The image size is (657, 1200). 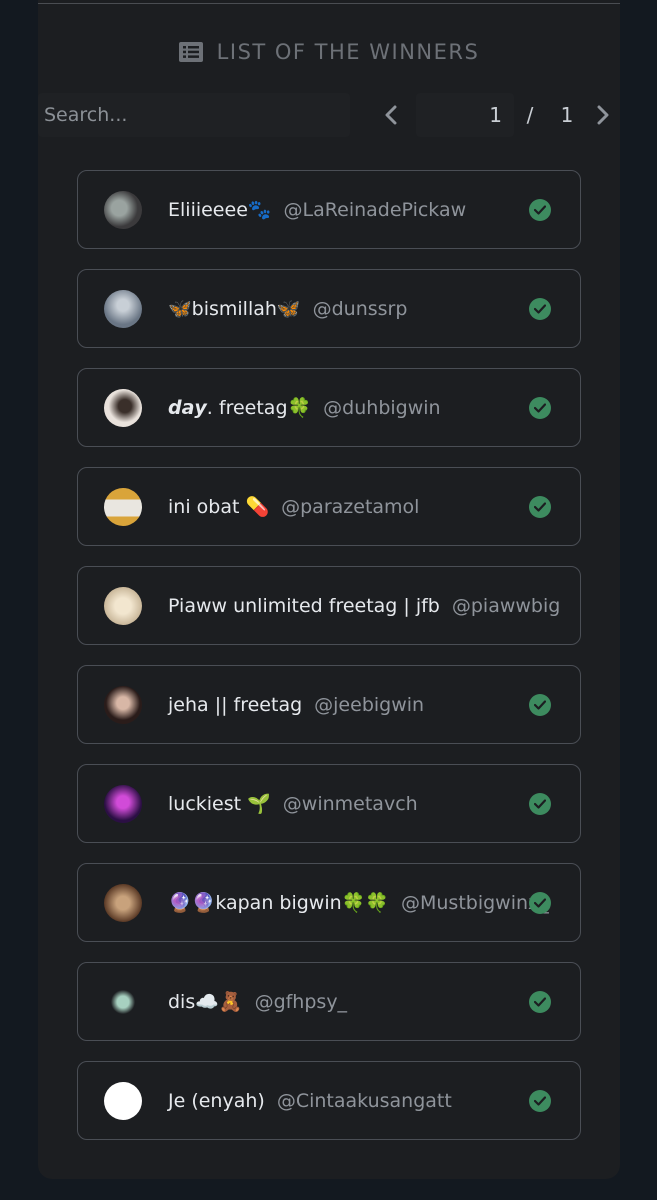 What do you see at coordinates (220, 210) in the screenshot?
I see `winner-name: Eliiieeee🐾` at bounding box center [220, 210].